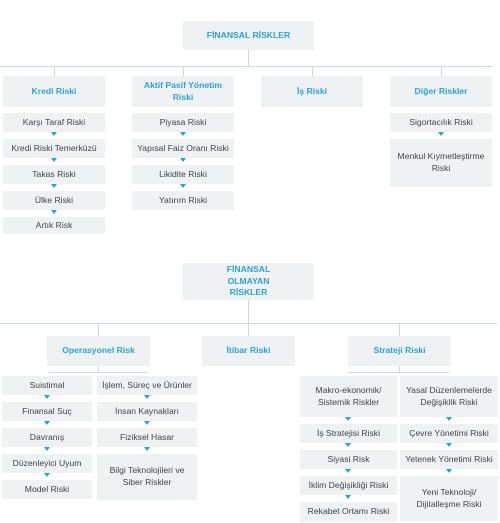  I want to click on credit-risk-box: Kredi Riski, so click(54, 91).